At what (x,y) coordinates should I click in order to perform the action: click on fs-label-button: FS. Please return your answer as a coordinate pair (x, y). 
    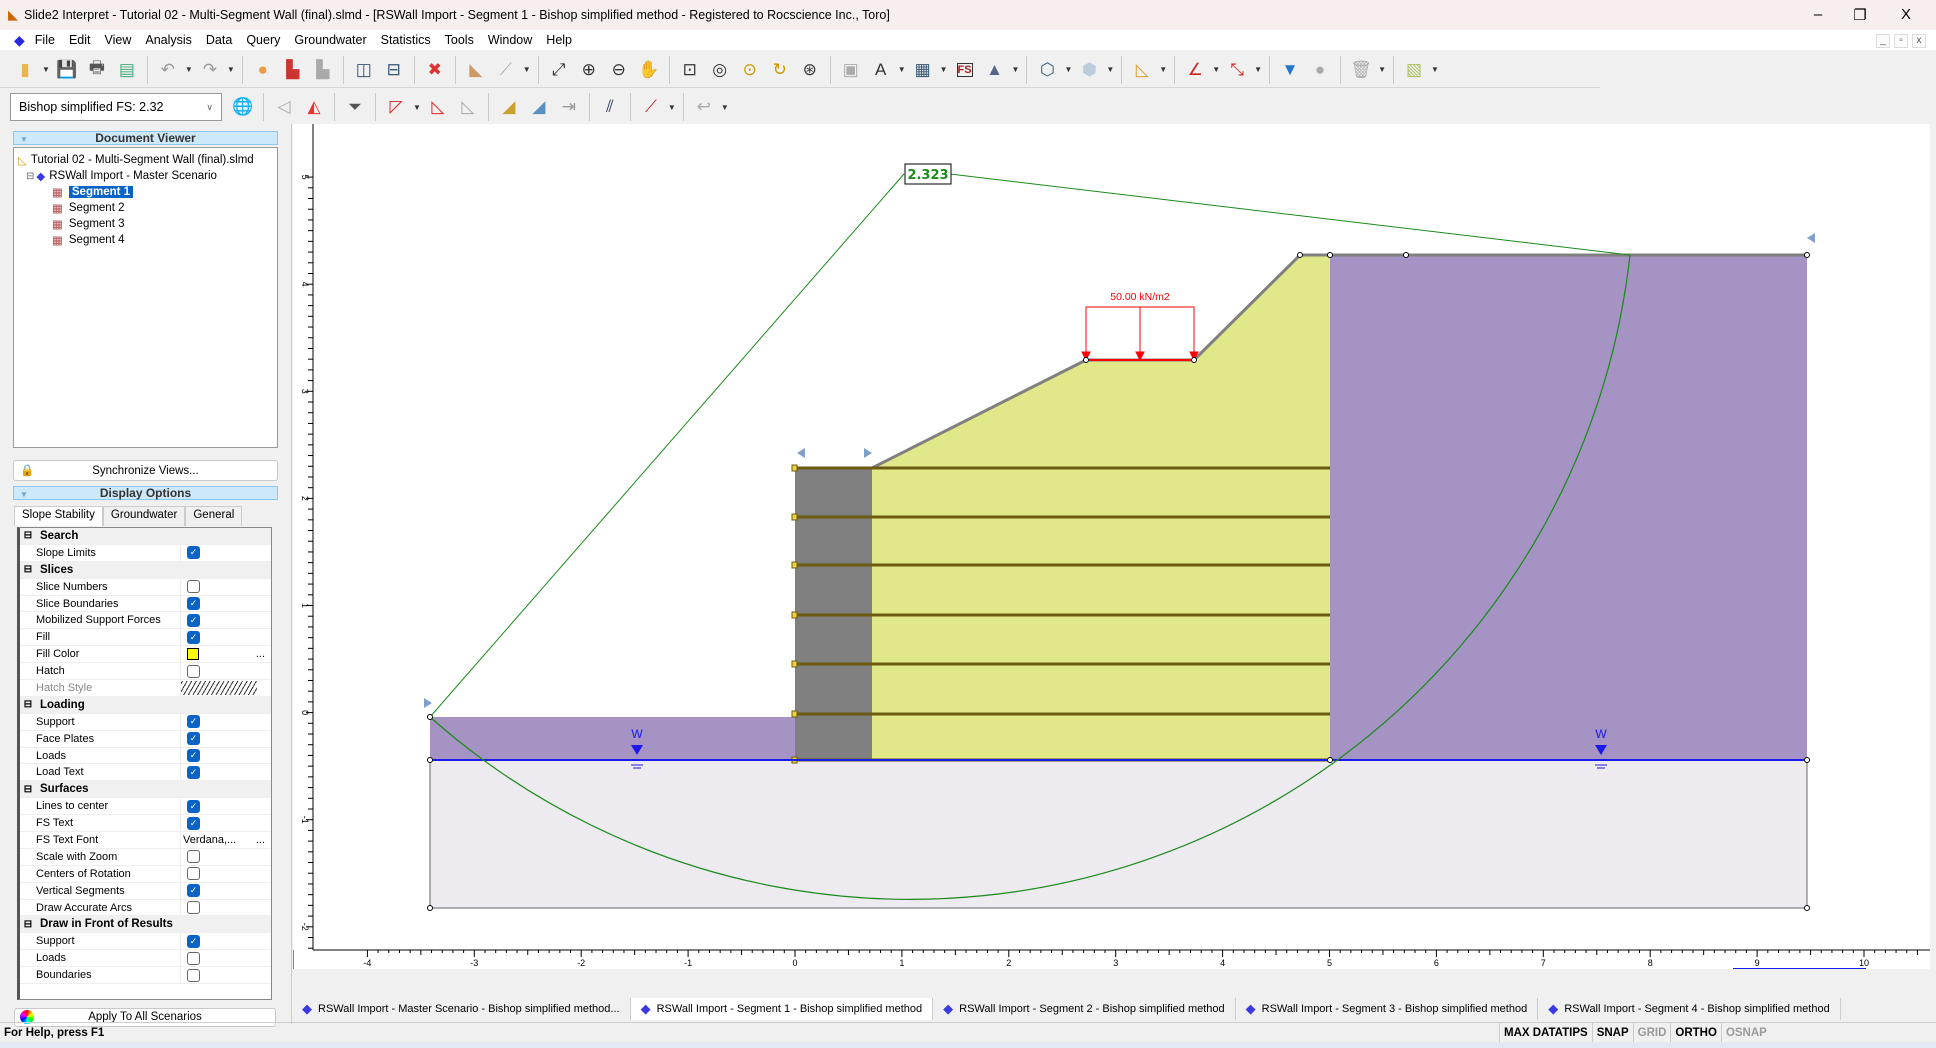
    Looking at the image, I should click on (965, 70).